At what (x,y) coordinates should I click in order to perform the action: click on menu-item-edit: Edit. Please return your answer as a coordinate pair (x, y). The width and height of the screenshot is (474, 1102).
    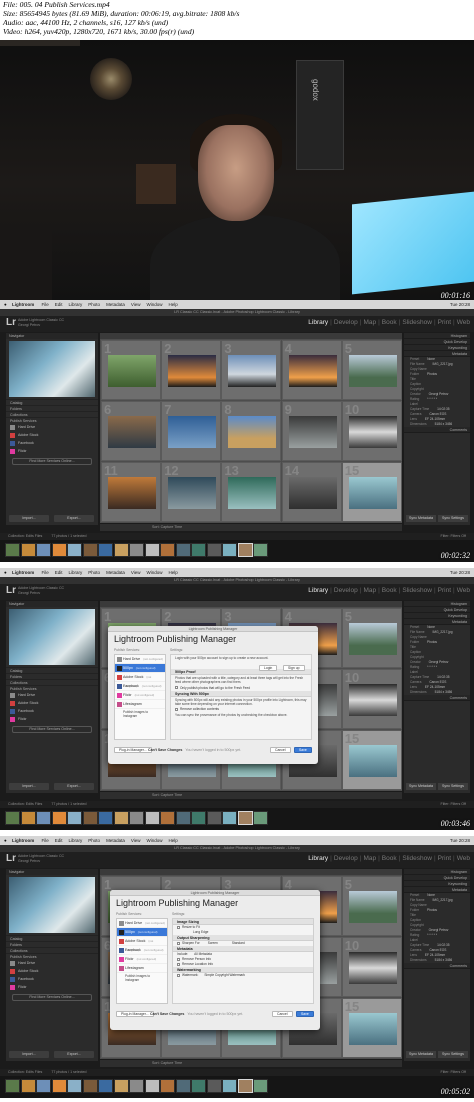
    Looking at the image, I should click on (59, 304).